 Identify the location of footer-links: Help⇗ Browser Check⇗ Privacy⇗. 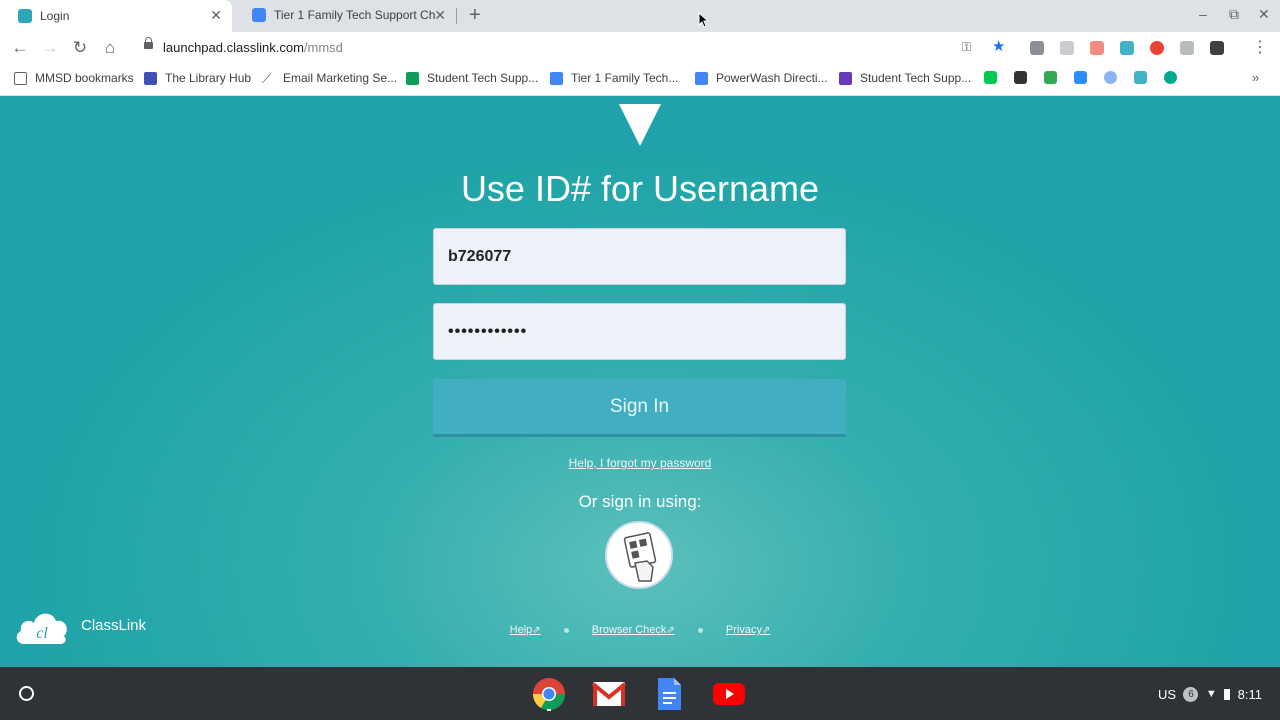
(640, 630).